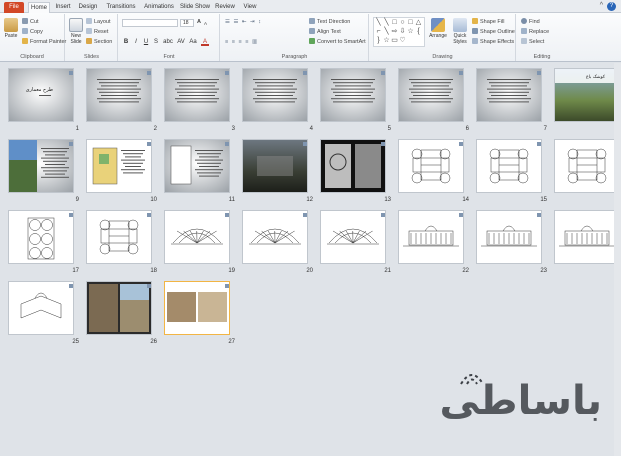 This screenshot has height=456, width=621. I want to click on font-color-button: A, so click(205, 42).